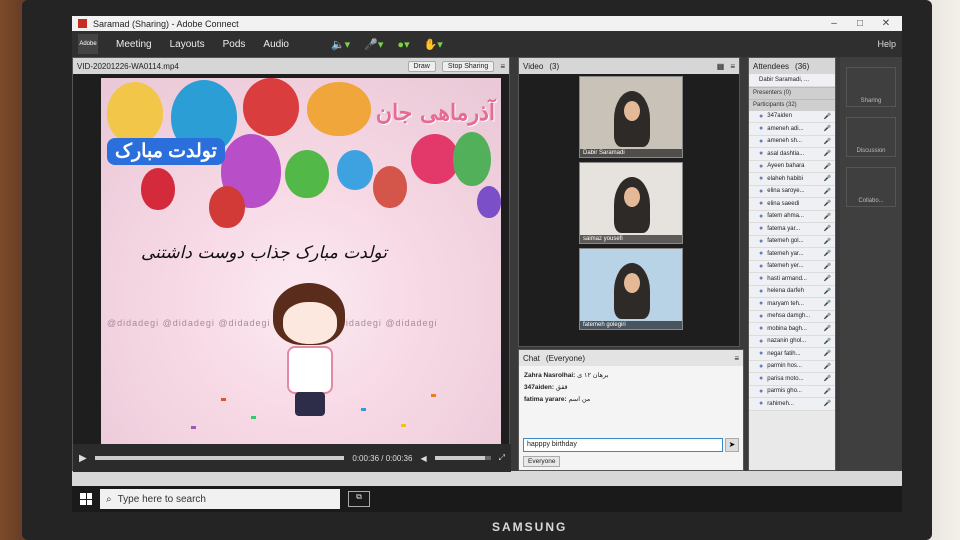 Image resolution: width=960 pixels, height=540 pixels. I want to click on menu-meeting: Meeting, so click(134, 44).